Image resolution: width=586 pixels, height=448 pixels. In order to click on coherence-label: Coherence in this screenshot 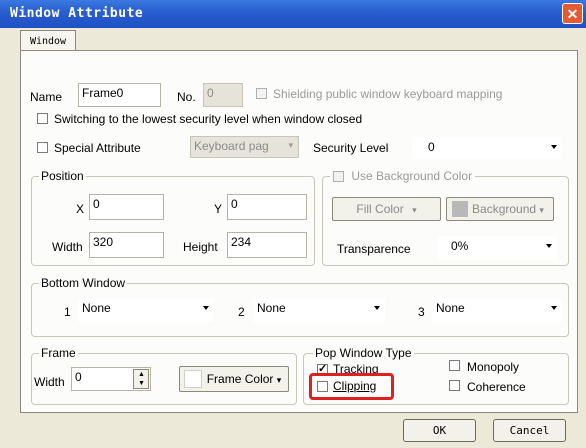, I will do `click(496, 387)`.